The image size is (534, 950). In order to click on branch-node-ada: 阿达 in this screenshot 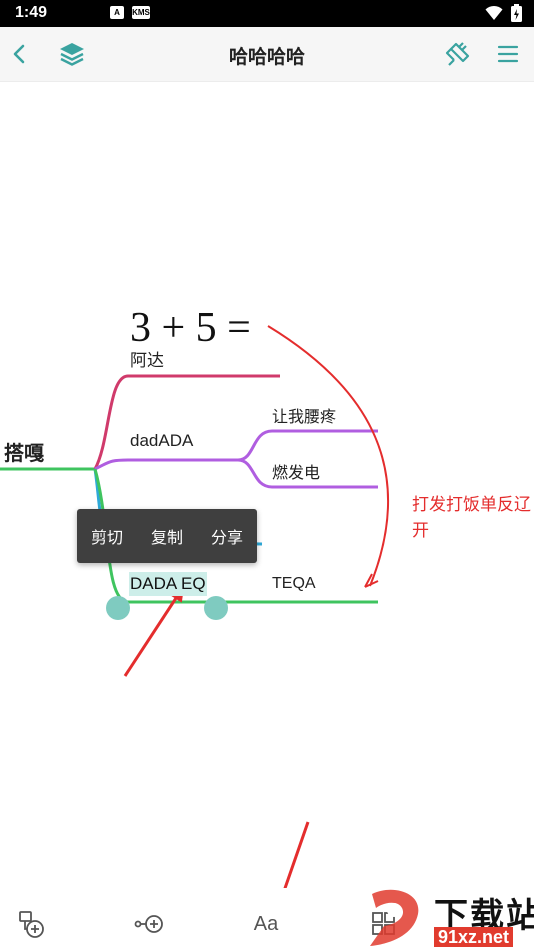, I will do `click(147, 358)`.